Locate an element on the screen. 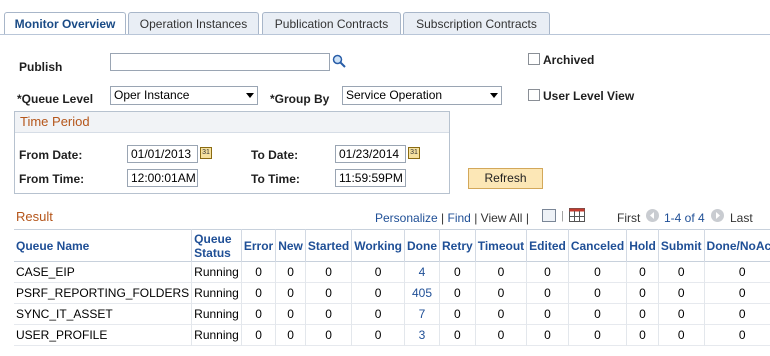 The height and width of the screenshot is (356, 770). tab-publication-contracts: Publication Contracts is located at coordinates (331, 23).